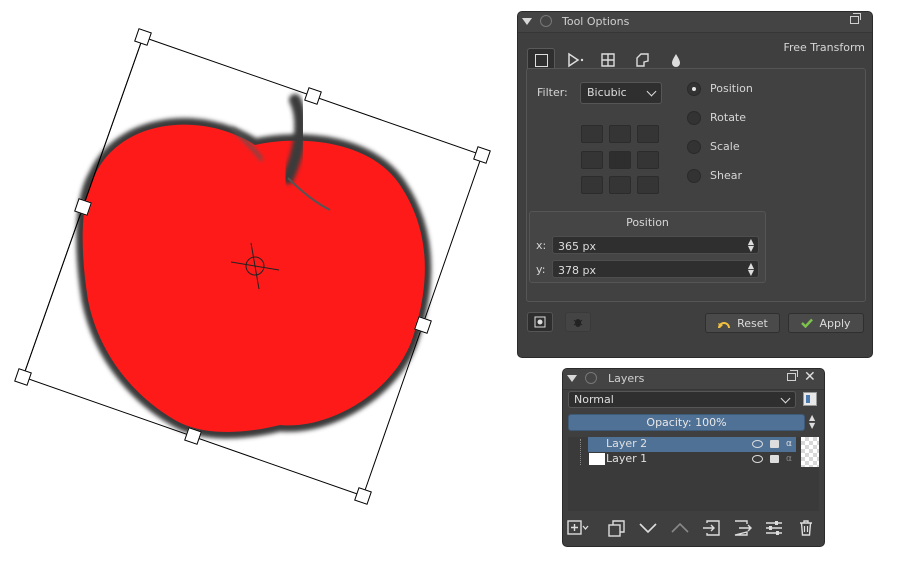 Image resolution: width=900 pixels, height=568 pixels. I want to click on layer-1-name: Layer 1, so click(709, 459).